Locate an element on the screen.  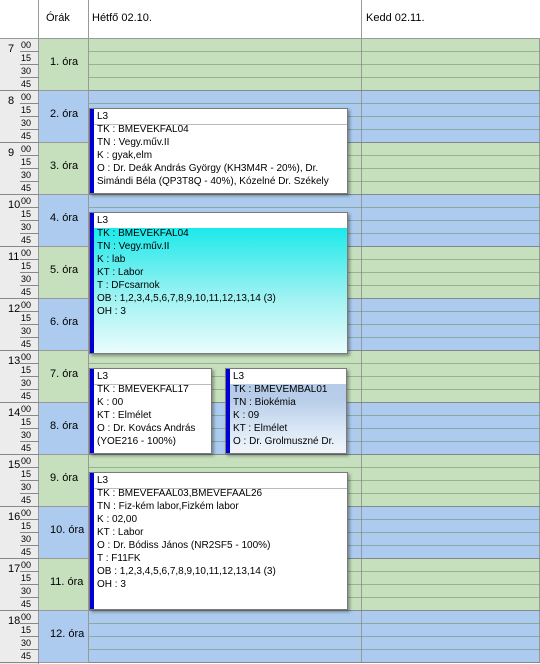
hour-label: 8 is located at coordinates (11, 101).